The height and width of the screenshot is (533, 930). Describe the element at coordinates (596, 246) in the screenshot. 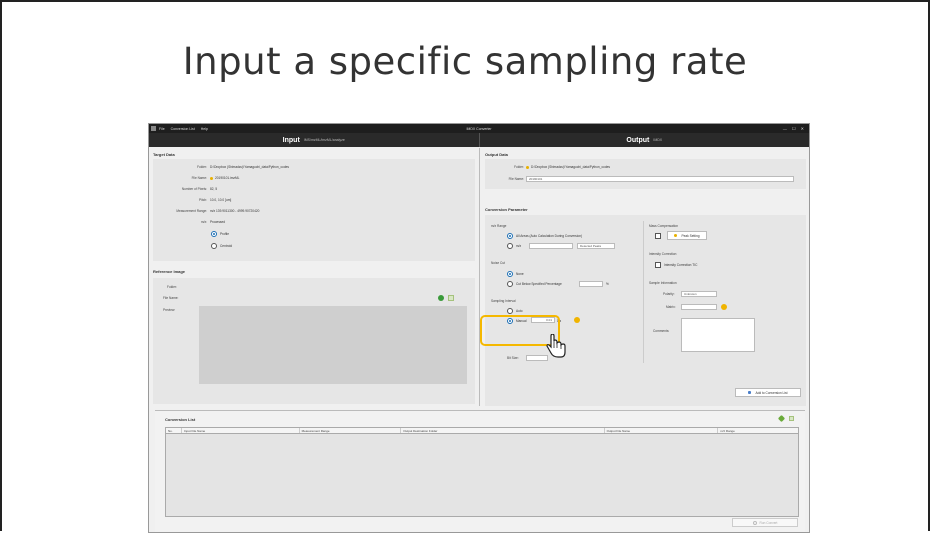

I see `mz-range-to-input: Detected Peaks` at that location.